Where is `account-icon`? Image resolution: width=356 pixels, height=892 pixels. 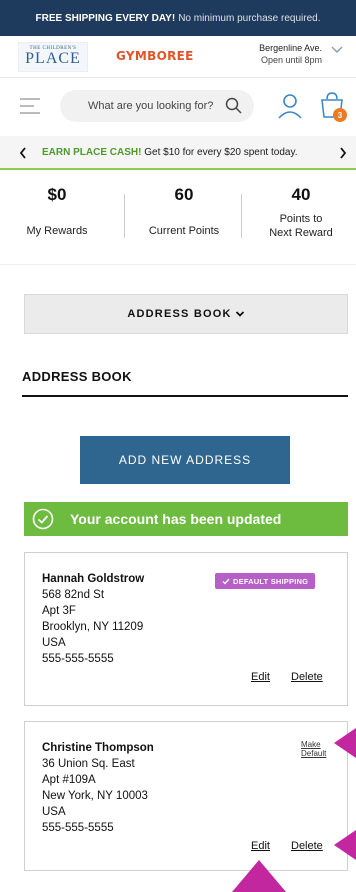 account-icon is located at coordinates (290, 106).